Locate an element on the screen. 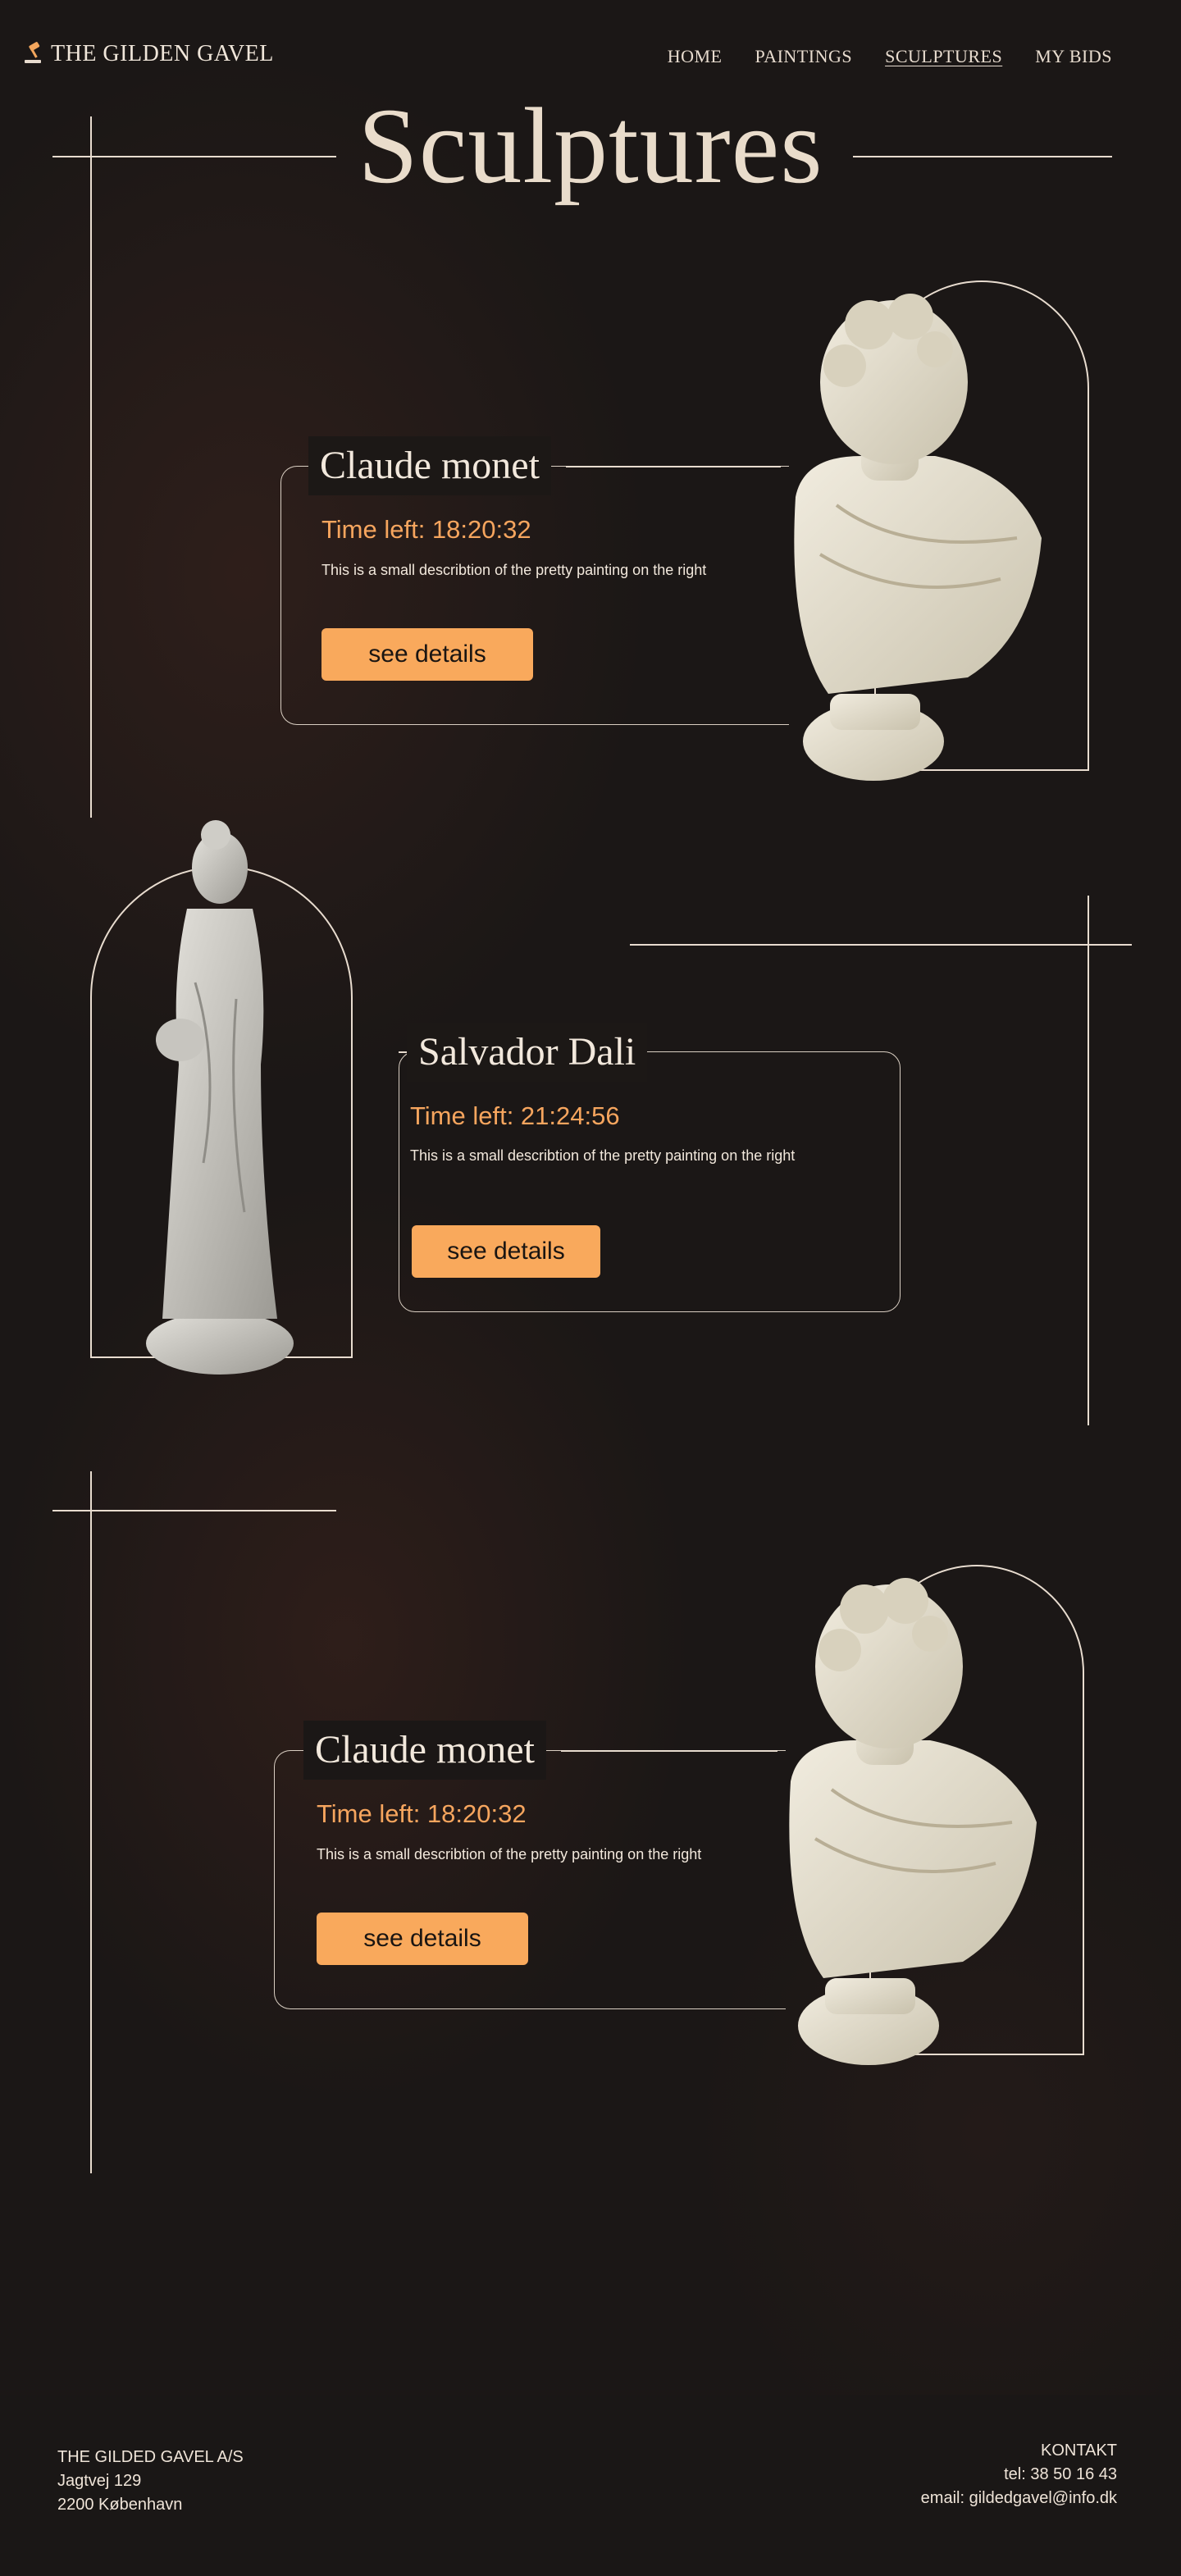 Image resolution: width=1181 pixels, height=2576 pixels. company-name: THE GILDED GAVEL A/S is located at coordinates (151, 2457).